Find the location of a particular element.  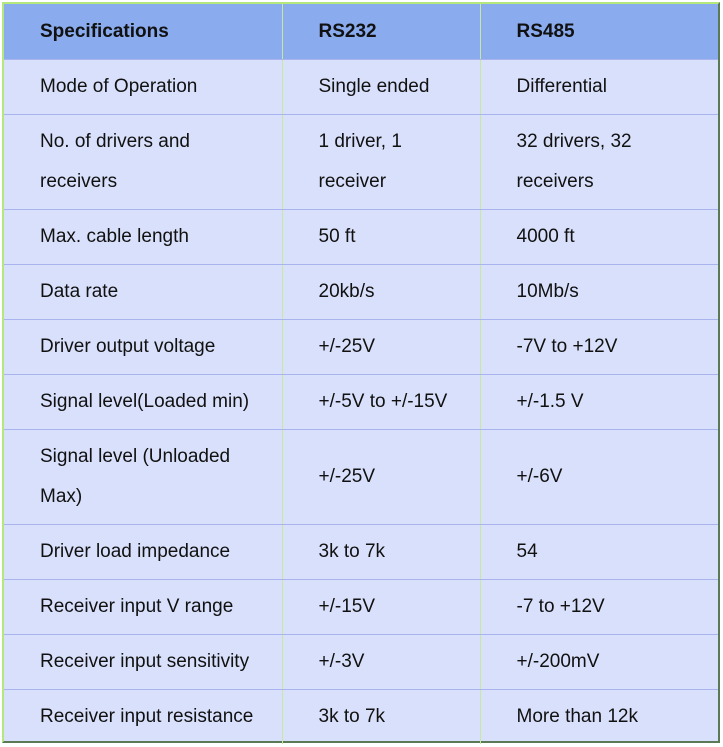

table-cell: 32 drivers, 32 receivers is located at coordinates (599, 162).